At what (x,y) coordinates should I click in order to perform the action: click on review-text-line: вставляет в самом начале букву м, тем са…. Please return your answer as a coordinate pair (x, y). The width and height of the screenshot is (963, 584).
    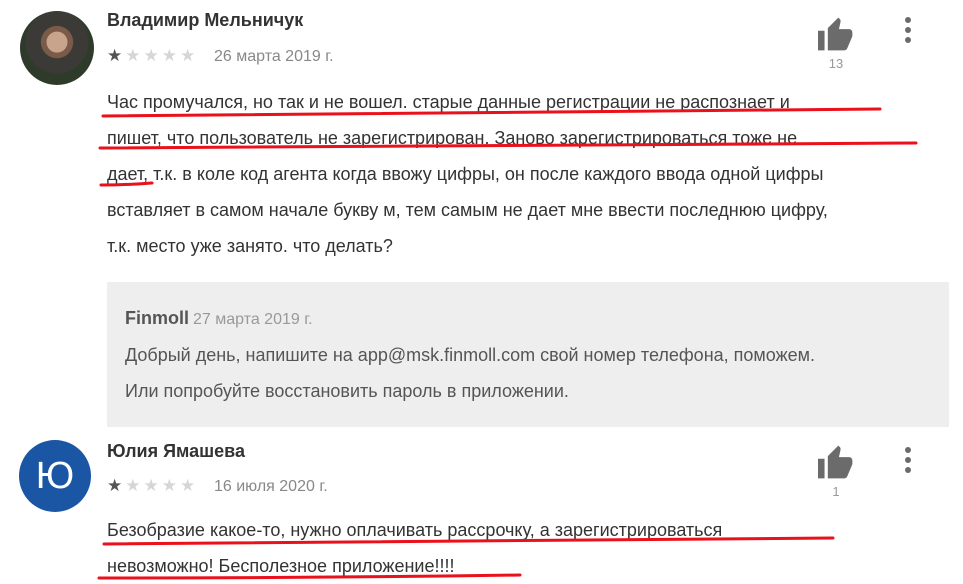
    Looking at the image, I should click on (467, 210).